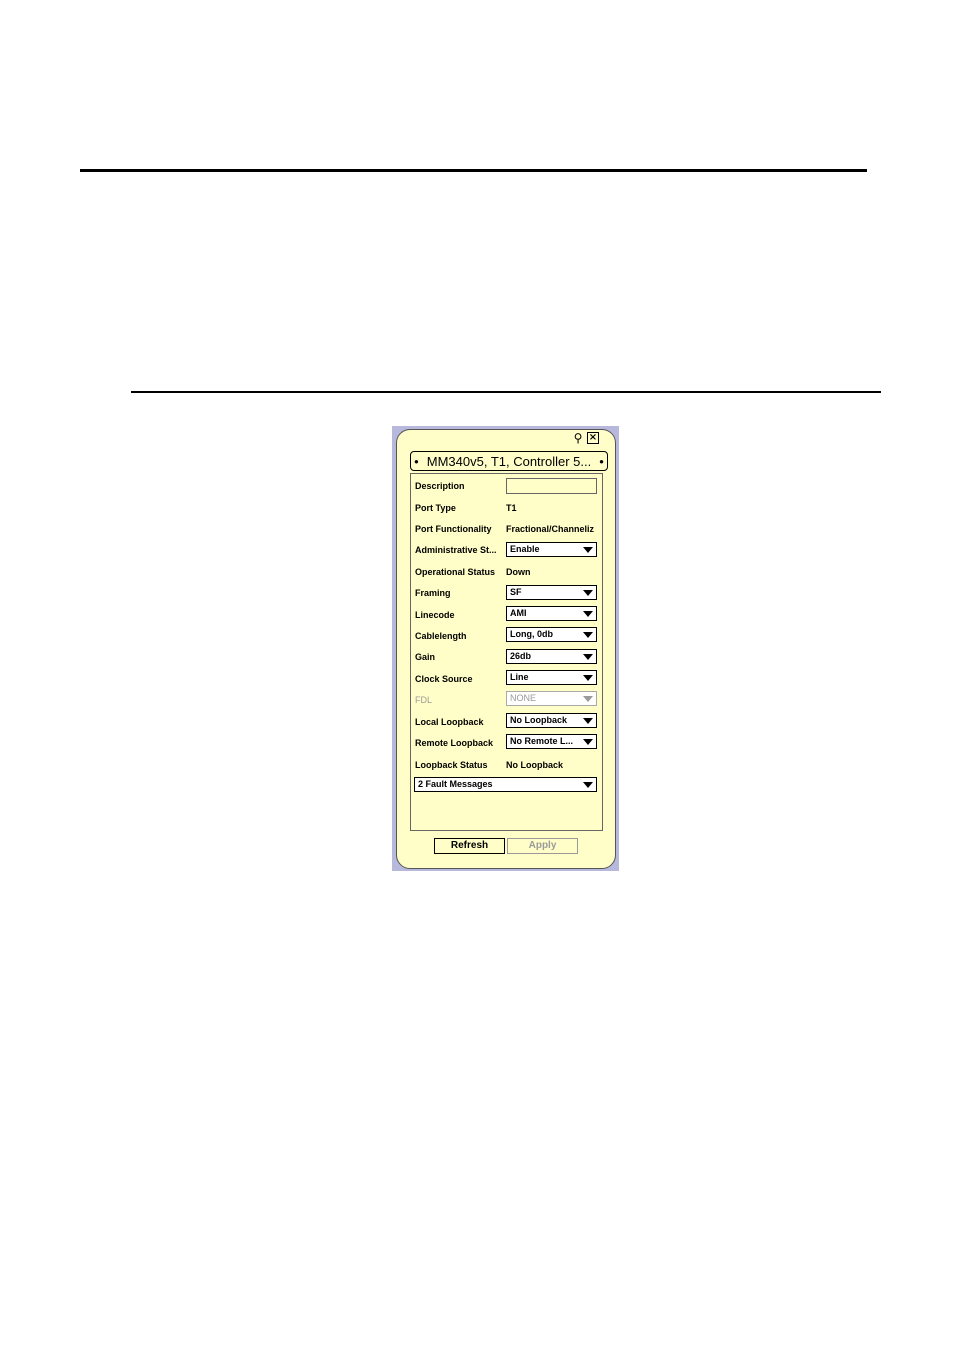  Describe the element at coordinates (585, 438) in the screenshot. I see `titlebar-icons: ⚲ ×` at that location.